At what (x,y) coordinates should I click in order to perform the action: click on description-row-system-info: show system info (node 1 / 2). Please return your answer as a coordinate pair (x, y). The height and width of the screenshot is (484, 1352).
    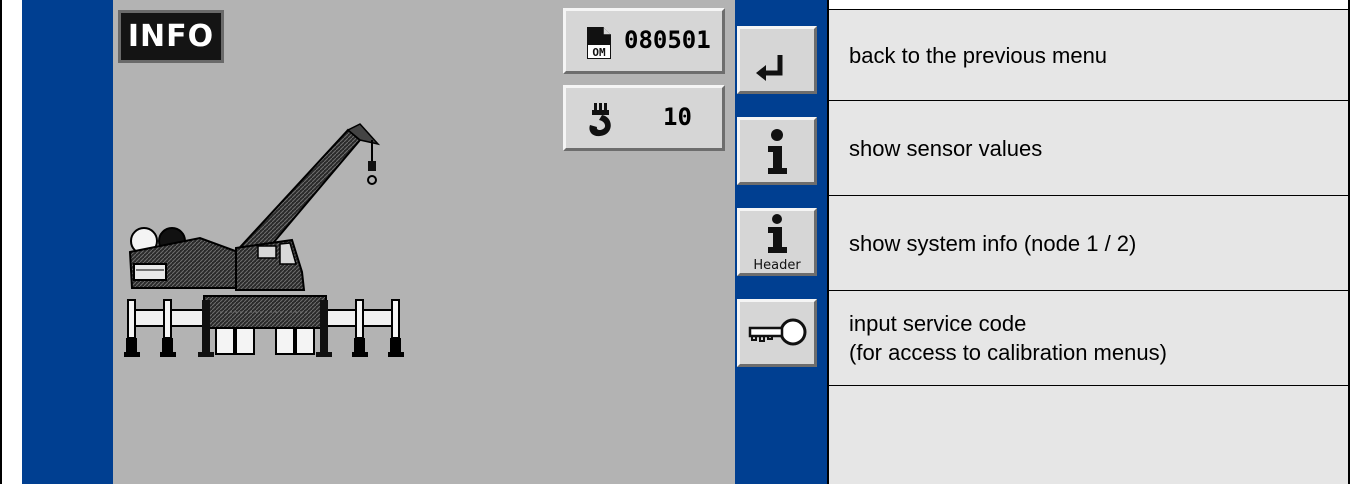
    Looking at the image, I should click on (1088, 243).